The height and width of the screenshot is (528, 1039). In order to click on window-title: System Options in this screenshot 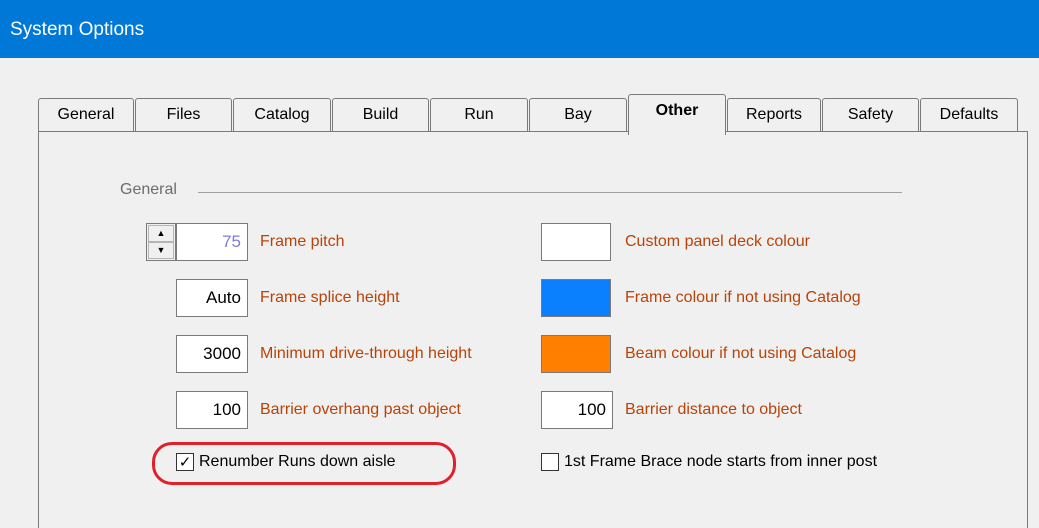, I will do `click(77, 29)`.